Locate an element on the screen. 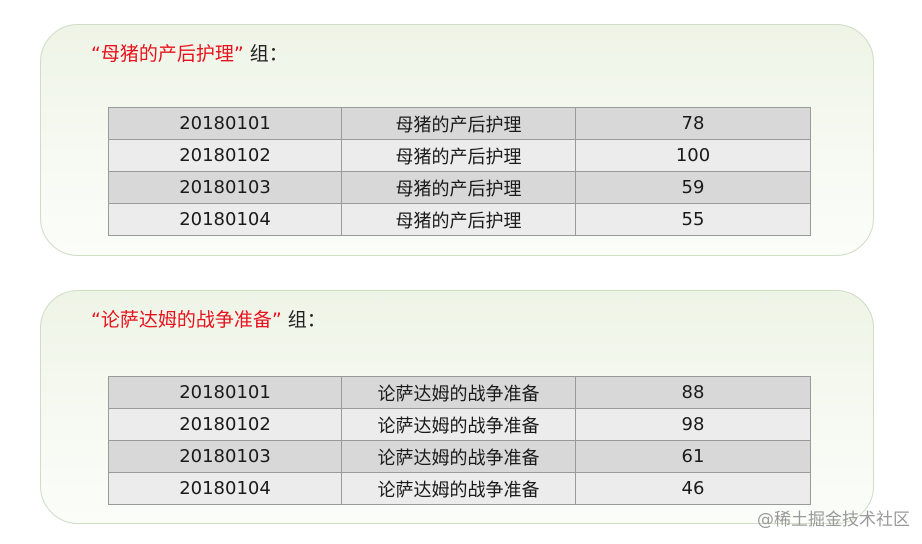 The width and height of the screenshot is (922, 544). group-title: “母猪的产后护理” 组： is located at coordinates (189, 52).